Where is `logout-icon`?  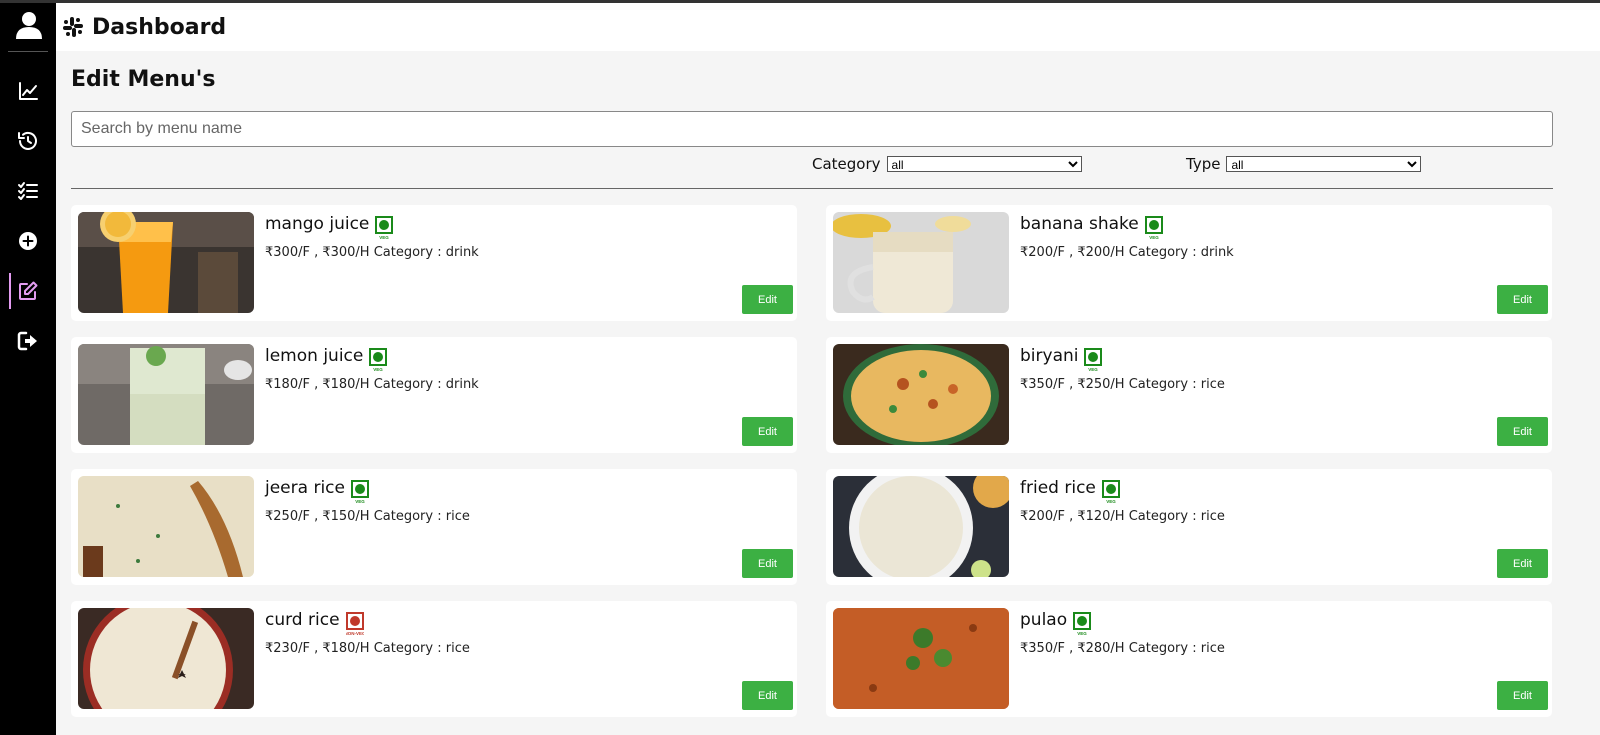 logout-icon is located at coordinates (27, 341).